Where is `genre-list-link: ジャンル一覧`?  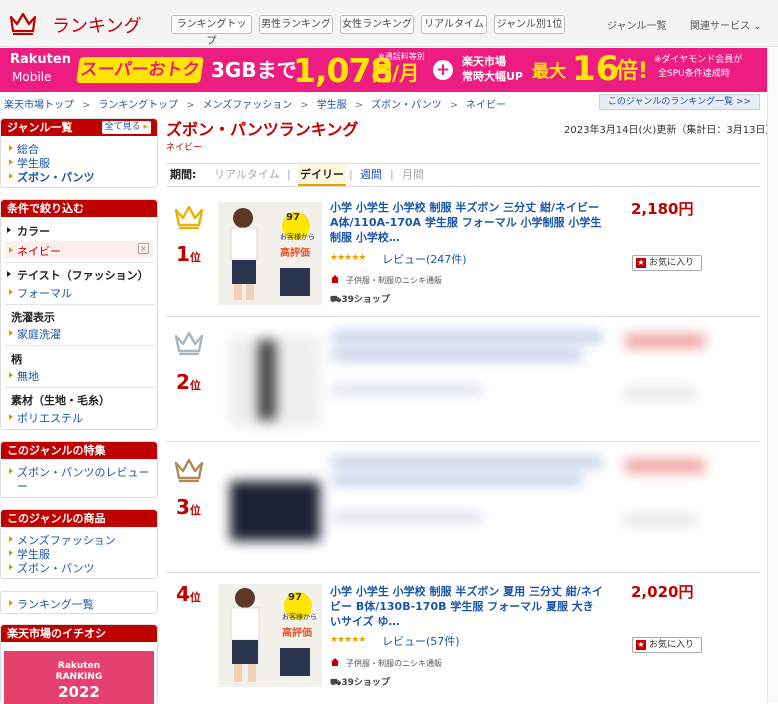 genre-list-link: ジャンル一覧 is located at coordinates (637, 24).